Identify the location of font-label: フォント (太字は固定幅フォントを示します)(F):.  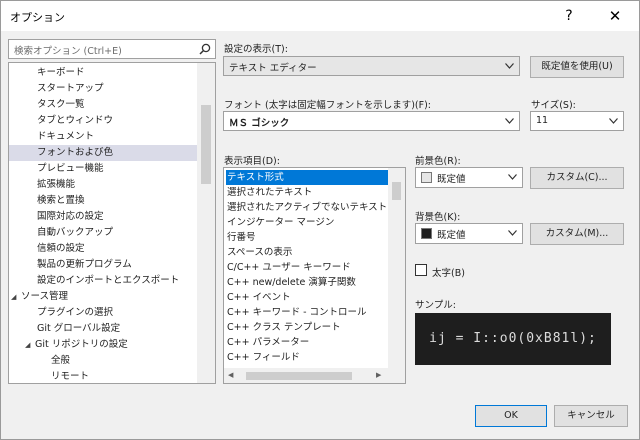
(328, 105).